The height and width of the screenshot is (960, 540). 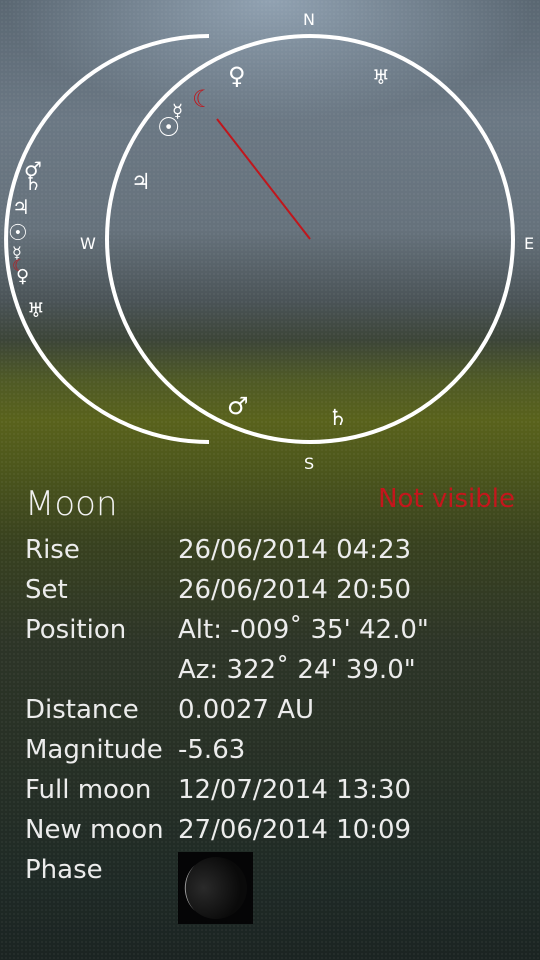 What do you see at coordinates (303, 630) in the screenshot?
I see `altitude-value: Alt: -009˚ 35' 42.0"` at bounding box center [303, 630].